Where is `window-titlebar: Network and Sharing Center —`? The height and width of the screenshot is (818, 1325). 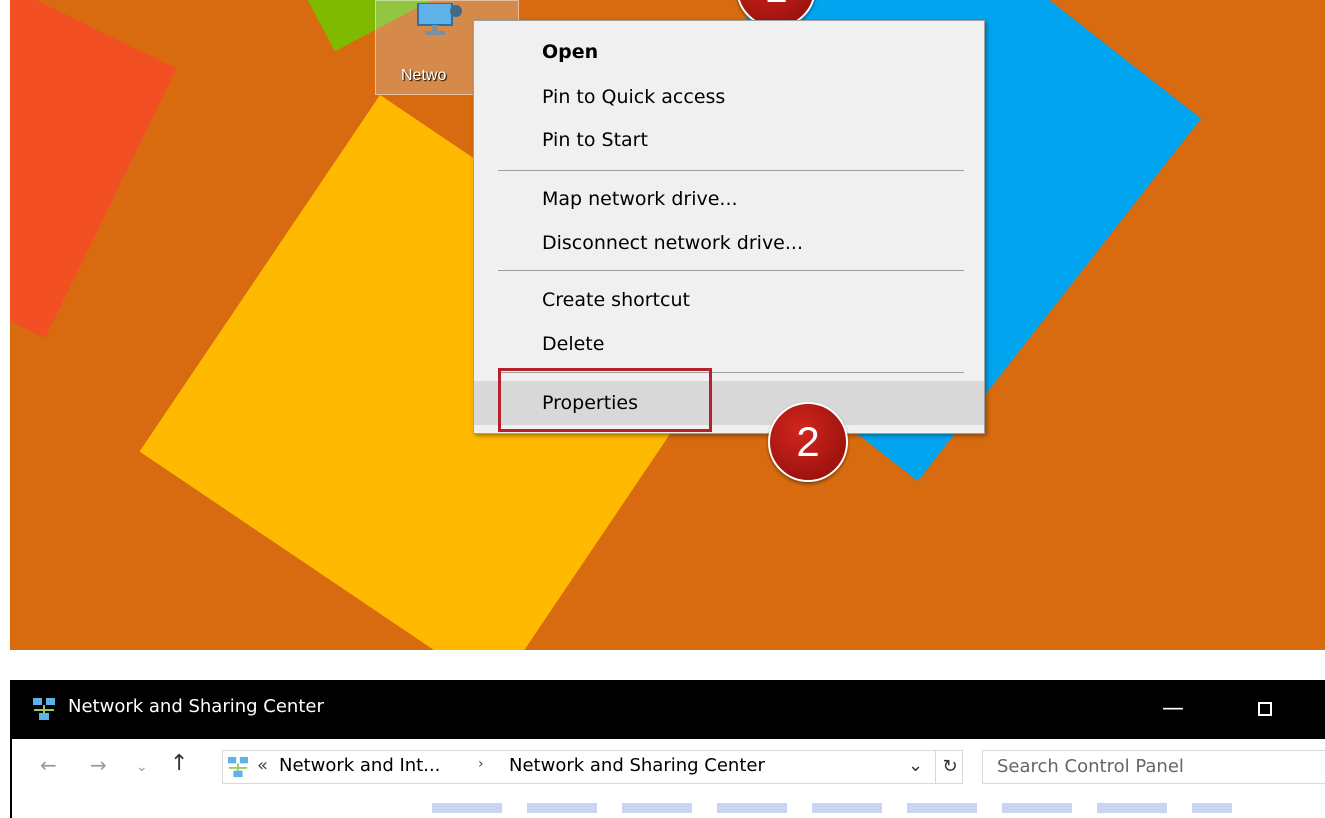
window-titlebar: Network and Sharing Center — is located at coordinates (667, 709).